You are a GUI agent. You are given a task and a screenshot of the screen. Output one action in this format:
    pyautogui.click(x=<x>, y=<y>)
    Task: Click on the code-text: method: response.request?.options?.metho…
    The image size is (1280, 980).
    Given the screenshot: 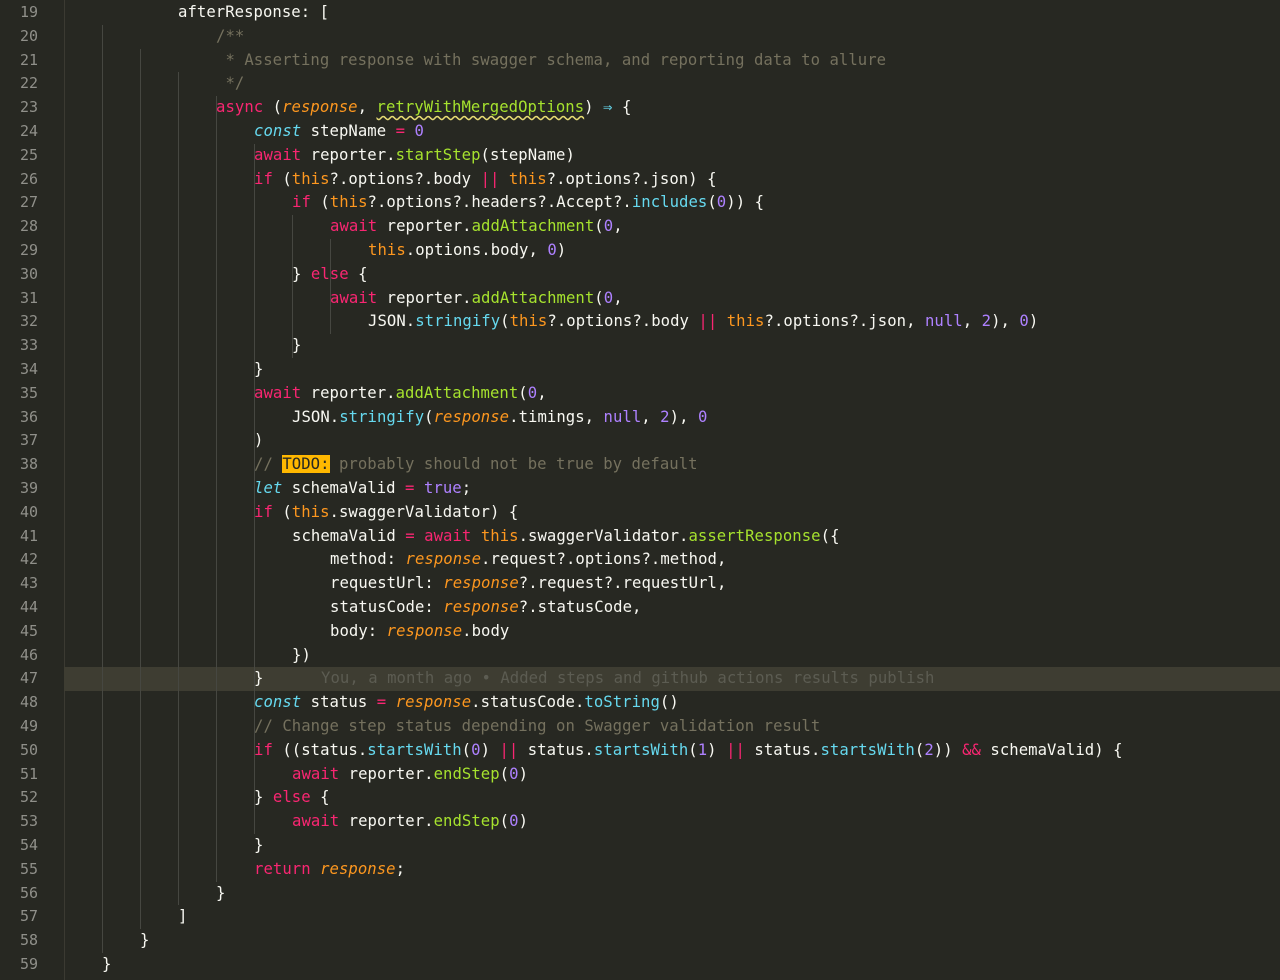 What is the action you would take?
    pyautogui.click(x=528, y=560)
    